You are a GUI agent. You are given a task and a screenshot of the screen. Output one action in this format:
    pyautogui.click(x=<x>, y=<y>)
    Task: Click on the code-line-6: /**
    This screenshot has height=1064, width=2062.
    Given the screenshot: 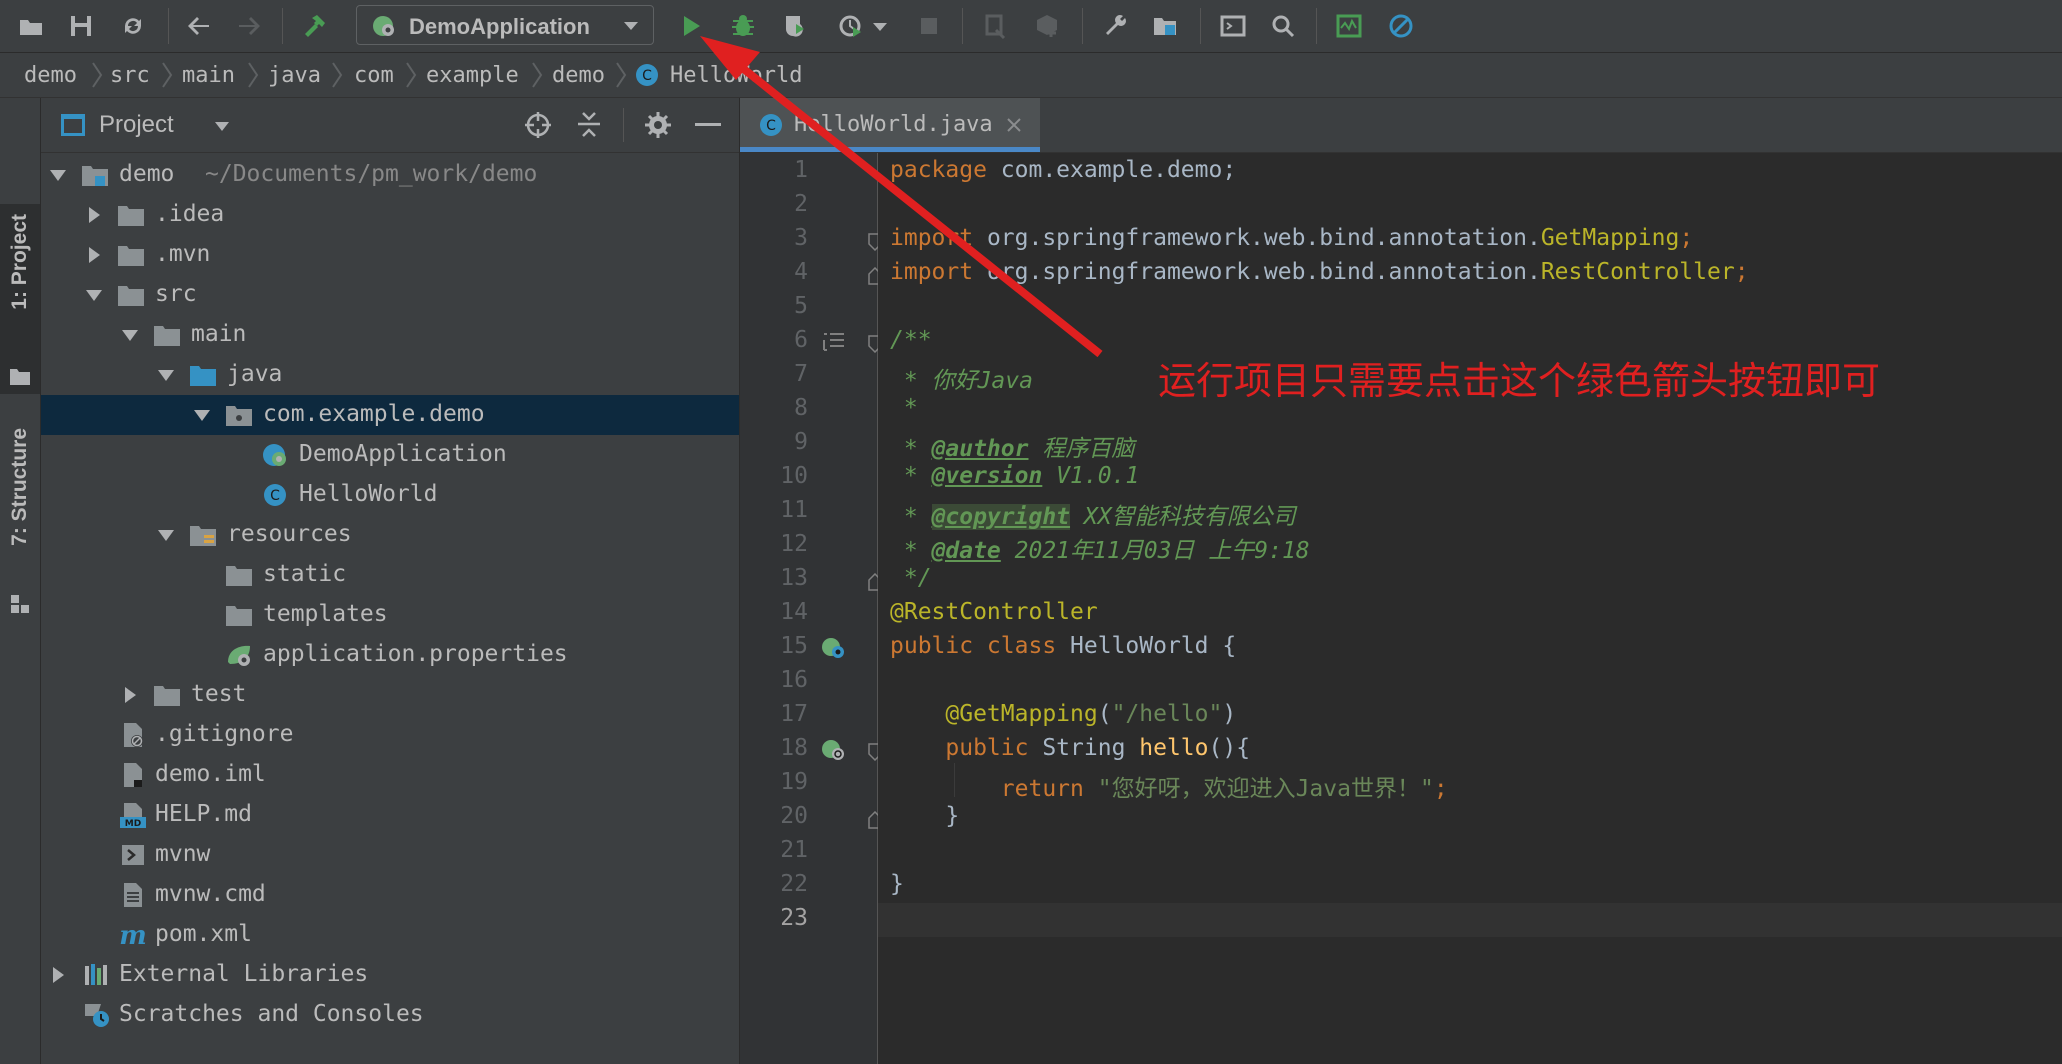 What is the action you would take?
    pyautogui.click(x=911, y=340)
    